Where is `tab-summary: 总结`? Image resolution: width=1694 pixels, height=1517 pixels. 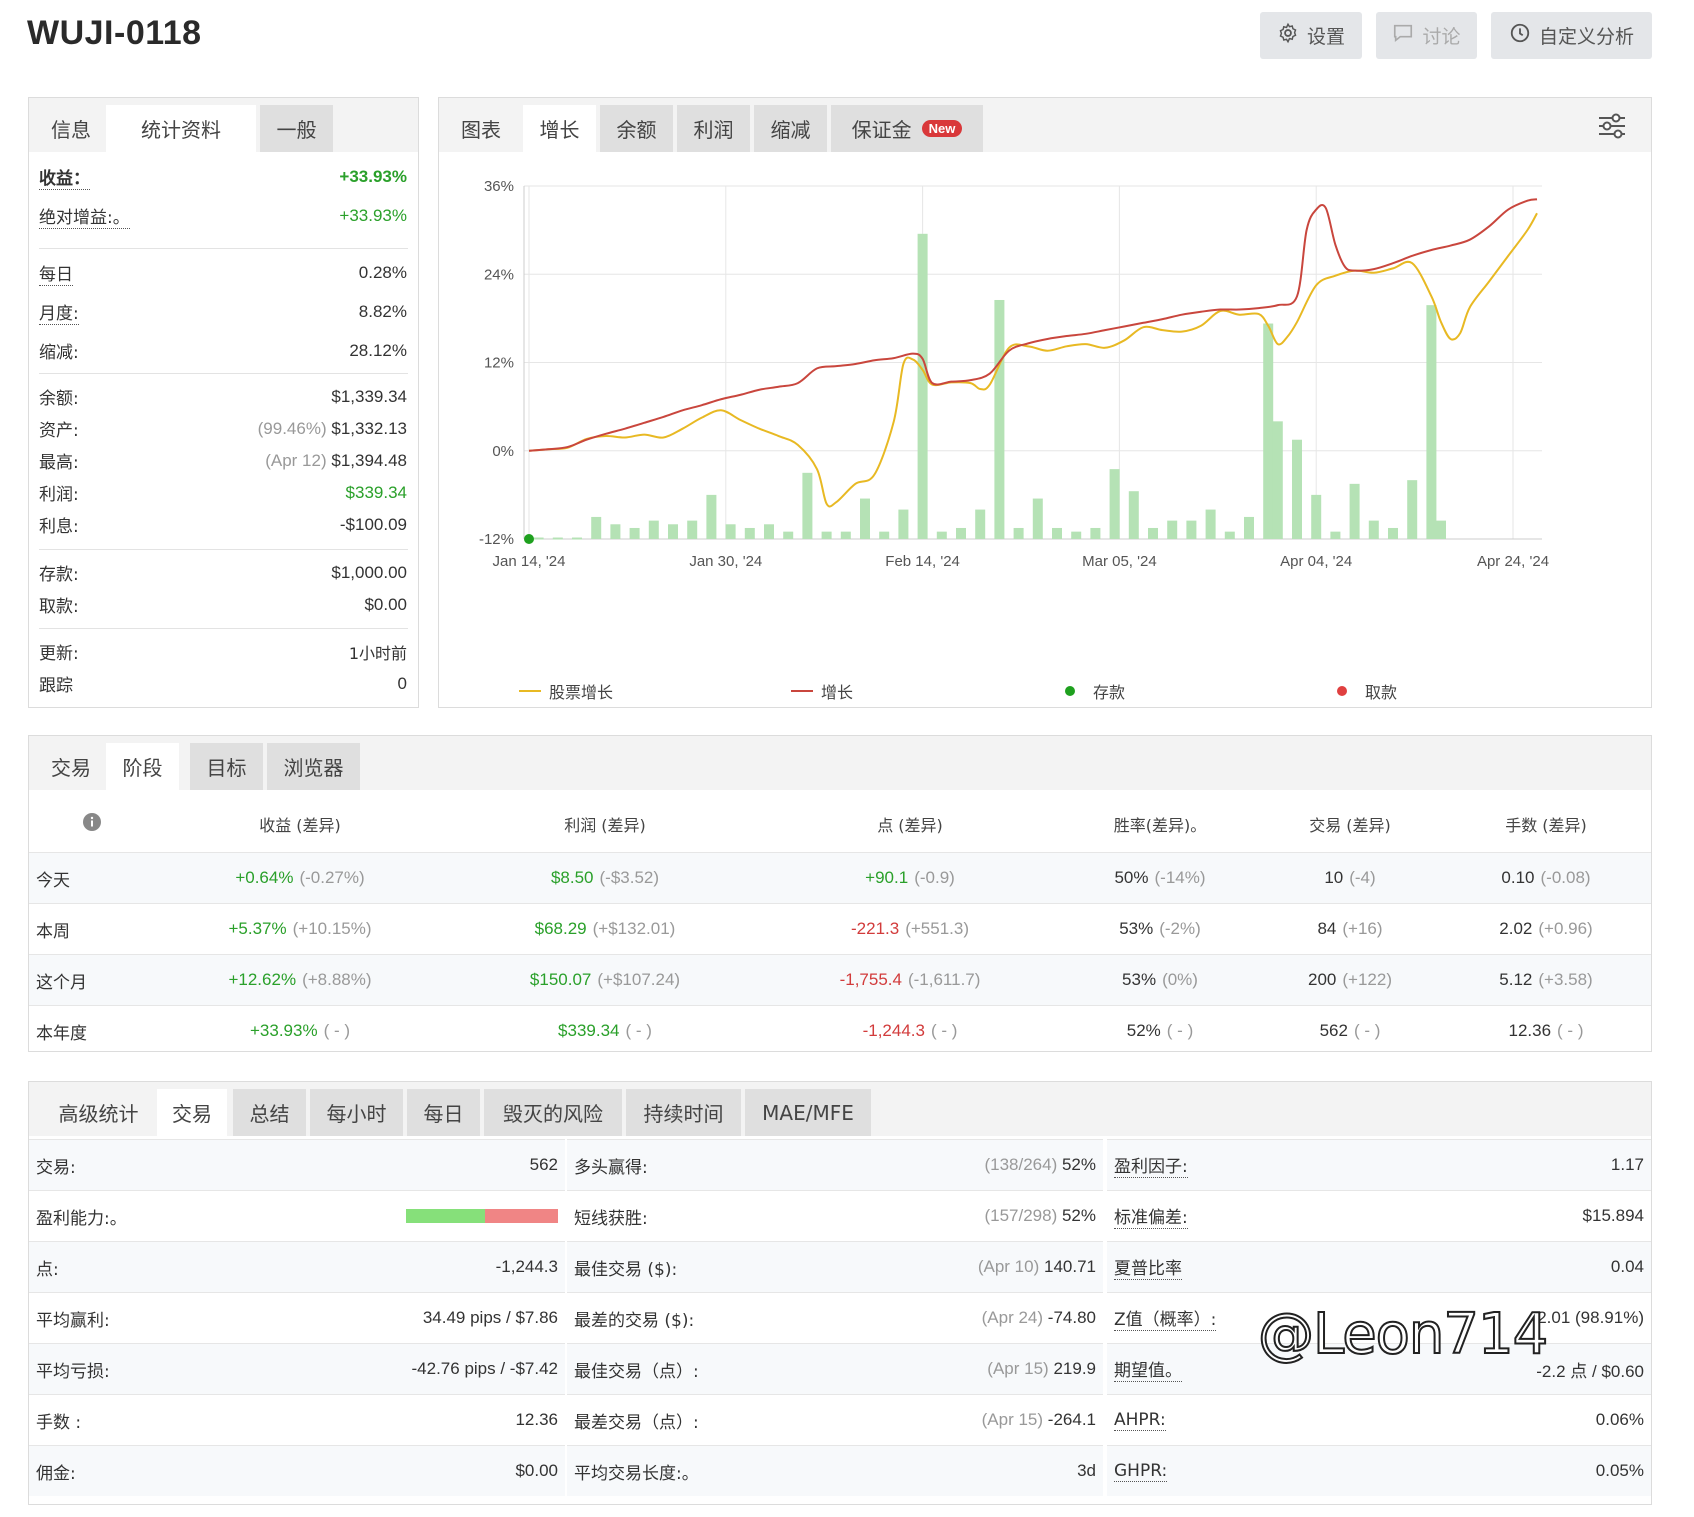
tab-summary: 总结 is located at coordinates (269, 1112).